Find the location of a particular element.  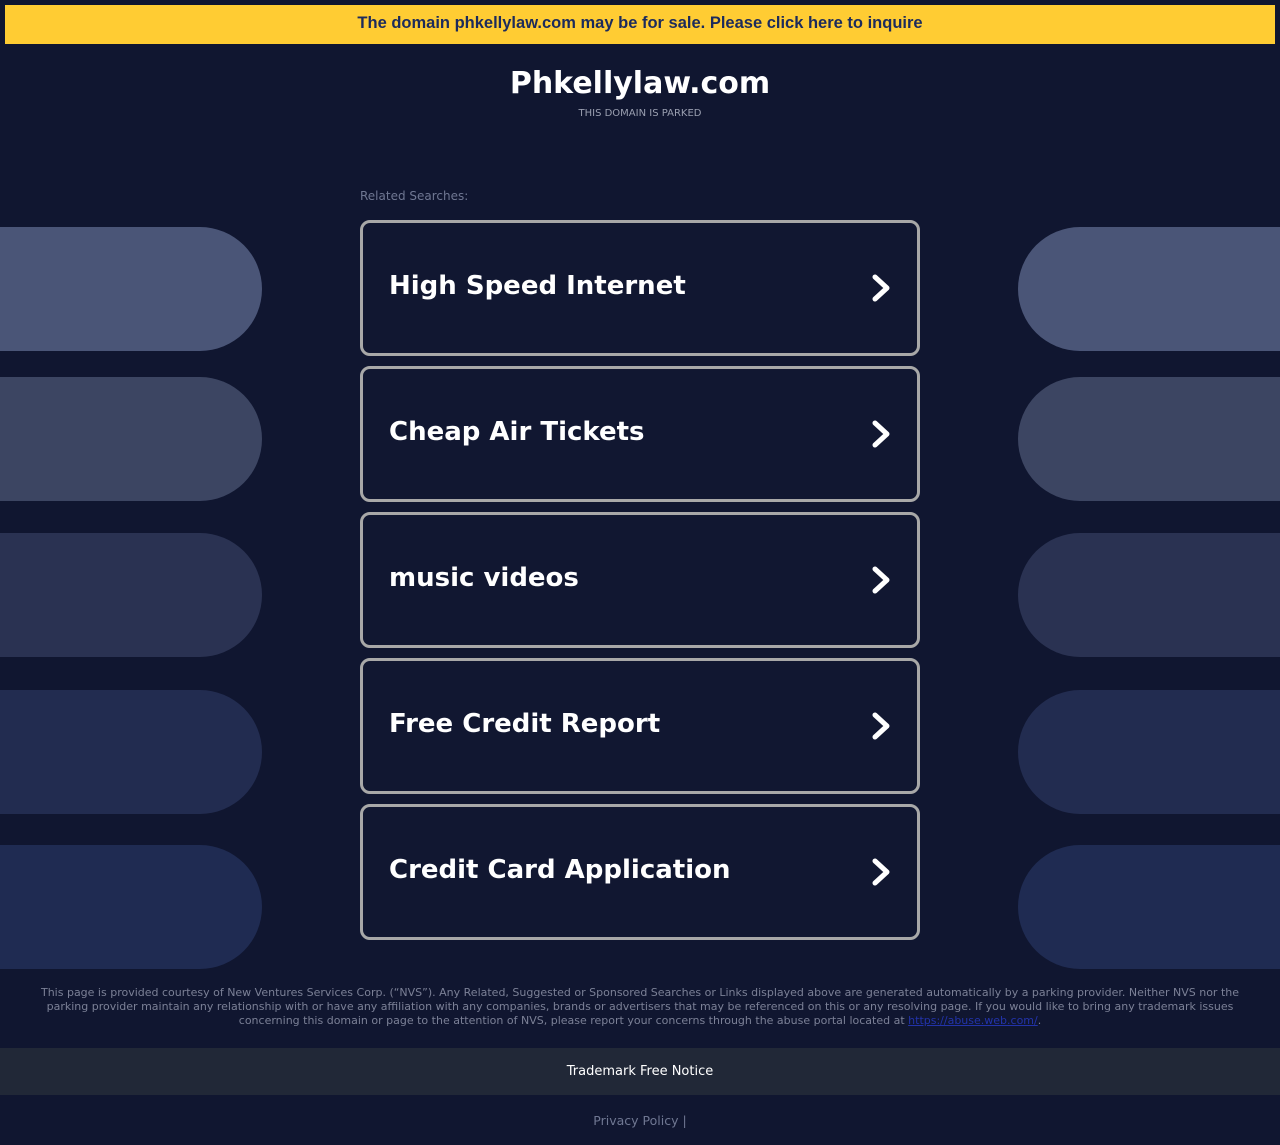

search-link-label: High Speed Internet is located at coordinates (537, 286).